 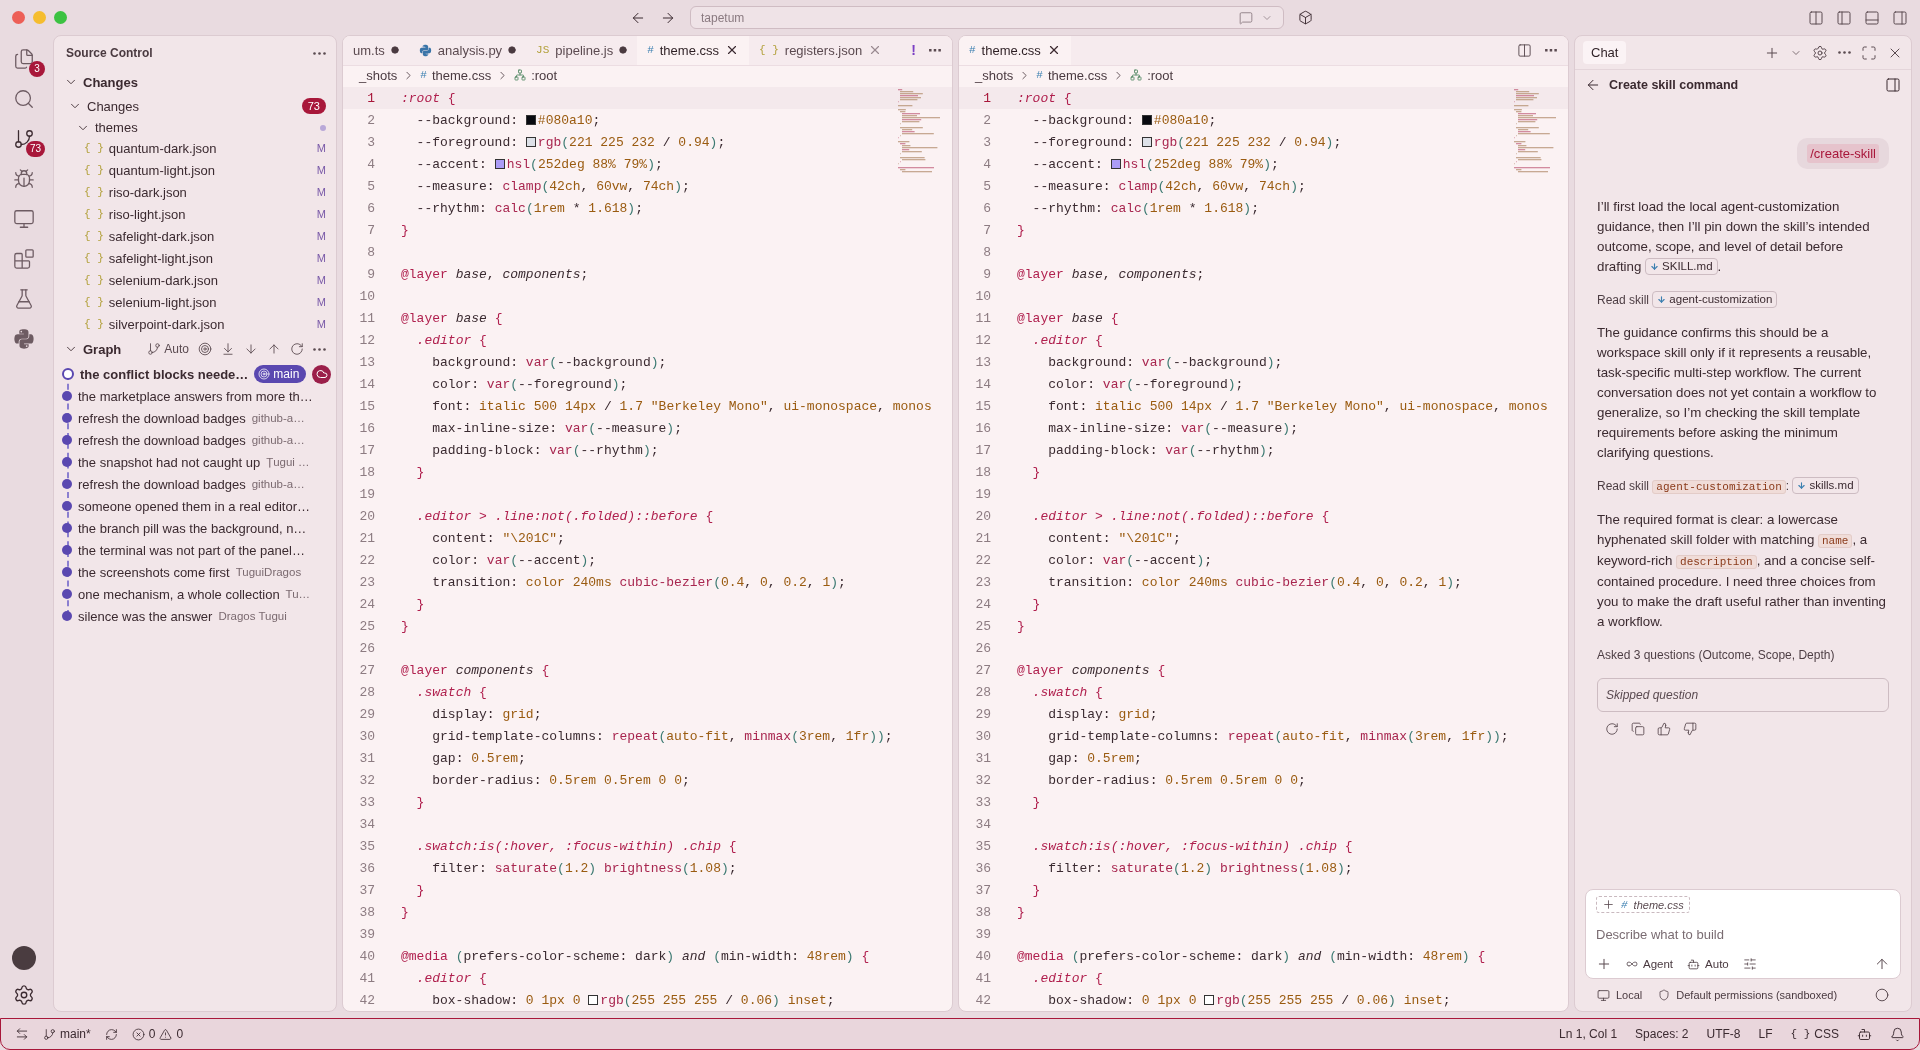 I want to click on location-button: Local, so click(x=1620, y=995).